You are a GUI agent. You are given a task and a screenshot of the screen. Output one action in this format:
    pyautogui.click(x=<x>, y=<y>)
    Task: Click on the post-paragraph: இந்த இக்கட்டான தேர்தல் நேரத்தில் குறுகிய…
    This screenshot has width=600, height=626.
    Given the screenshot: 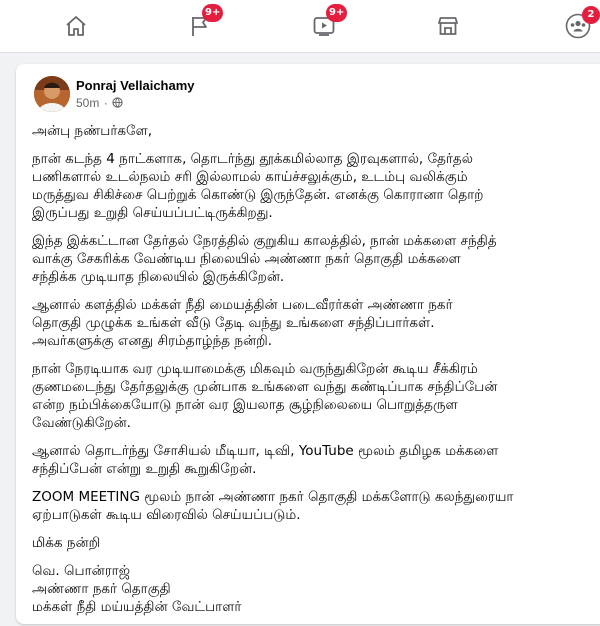 What is the action you would take?
    pyautogui.click(x=316, y=259)
    